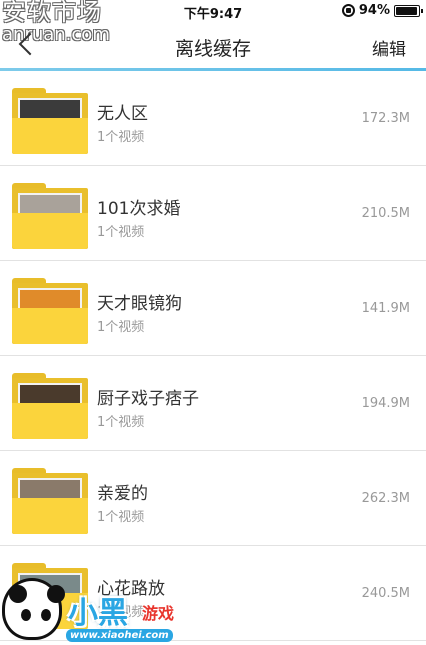  Describe the element at coordinates (213, 308) in the screenshot. I see `list-item: 天才眼镜狗 1个视频 141.9M` at that location.